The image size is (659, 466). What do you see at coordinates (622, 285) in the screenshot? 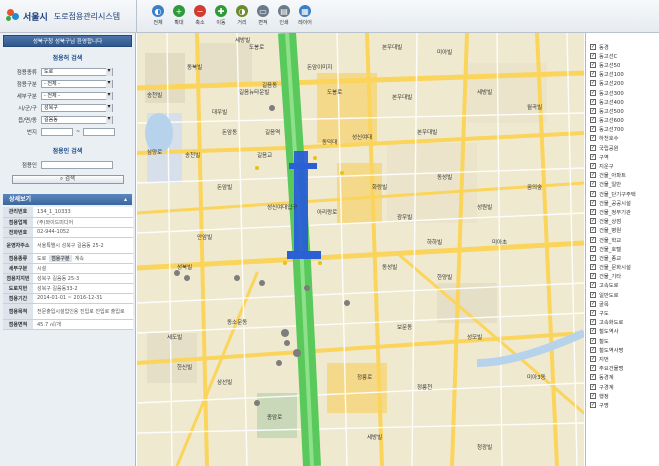
I see `layer-item: ✓ 고속도로` at bounding box center [622, 285].